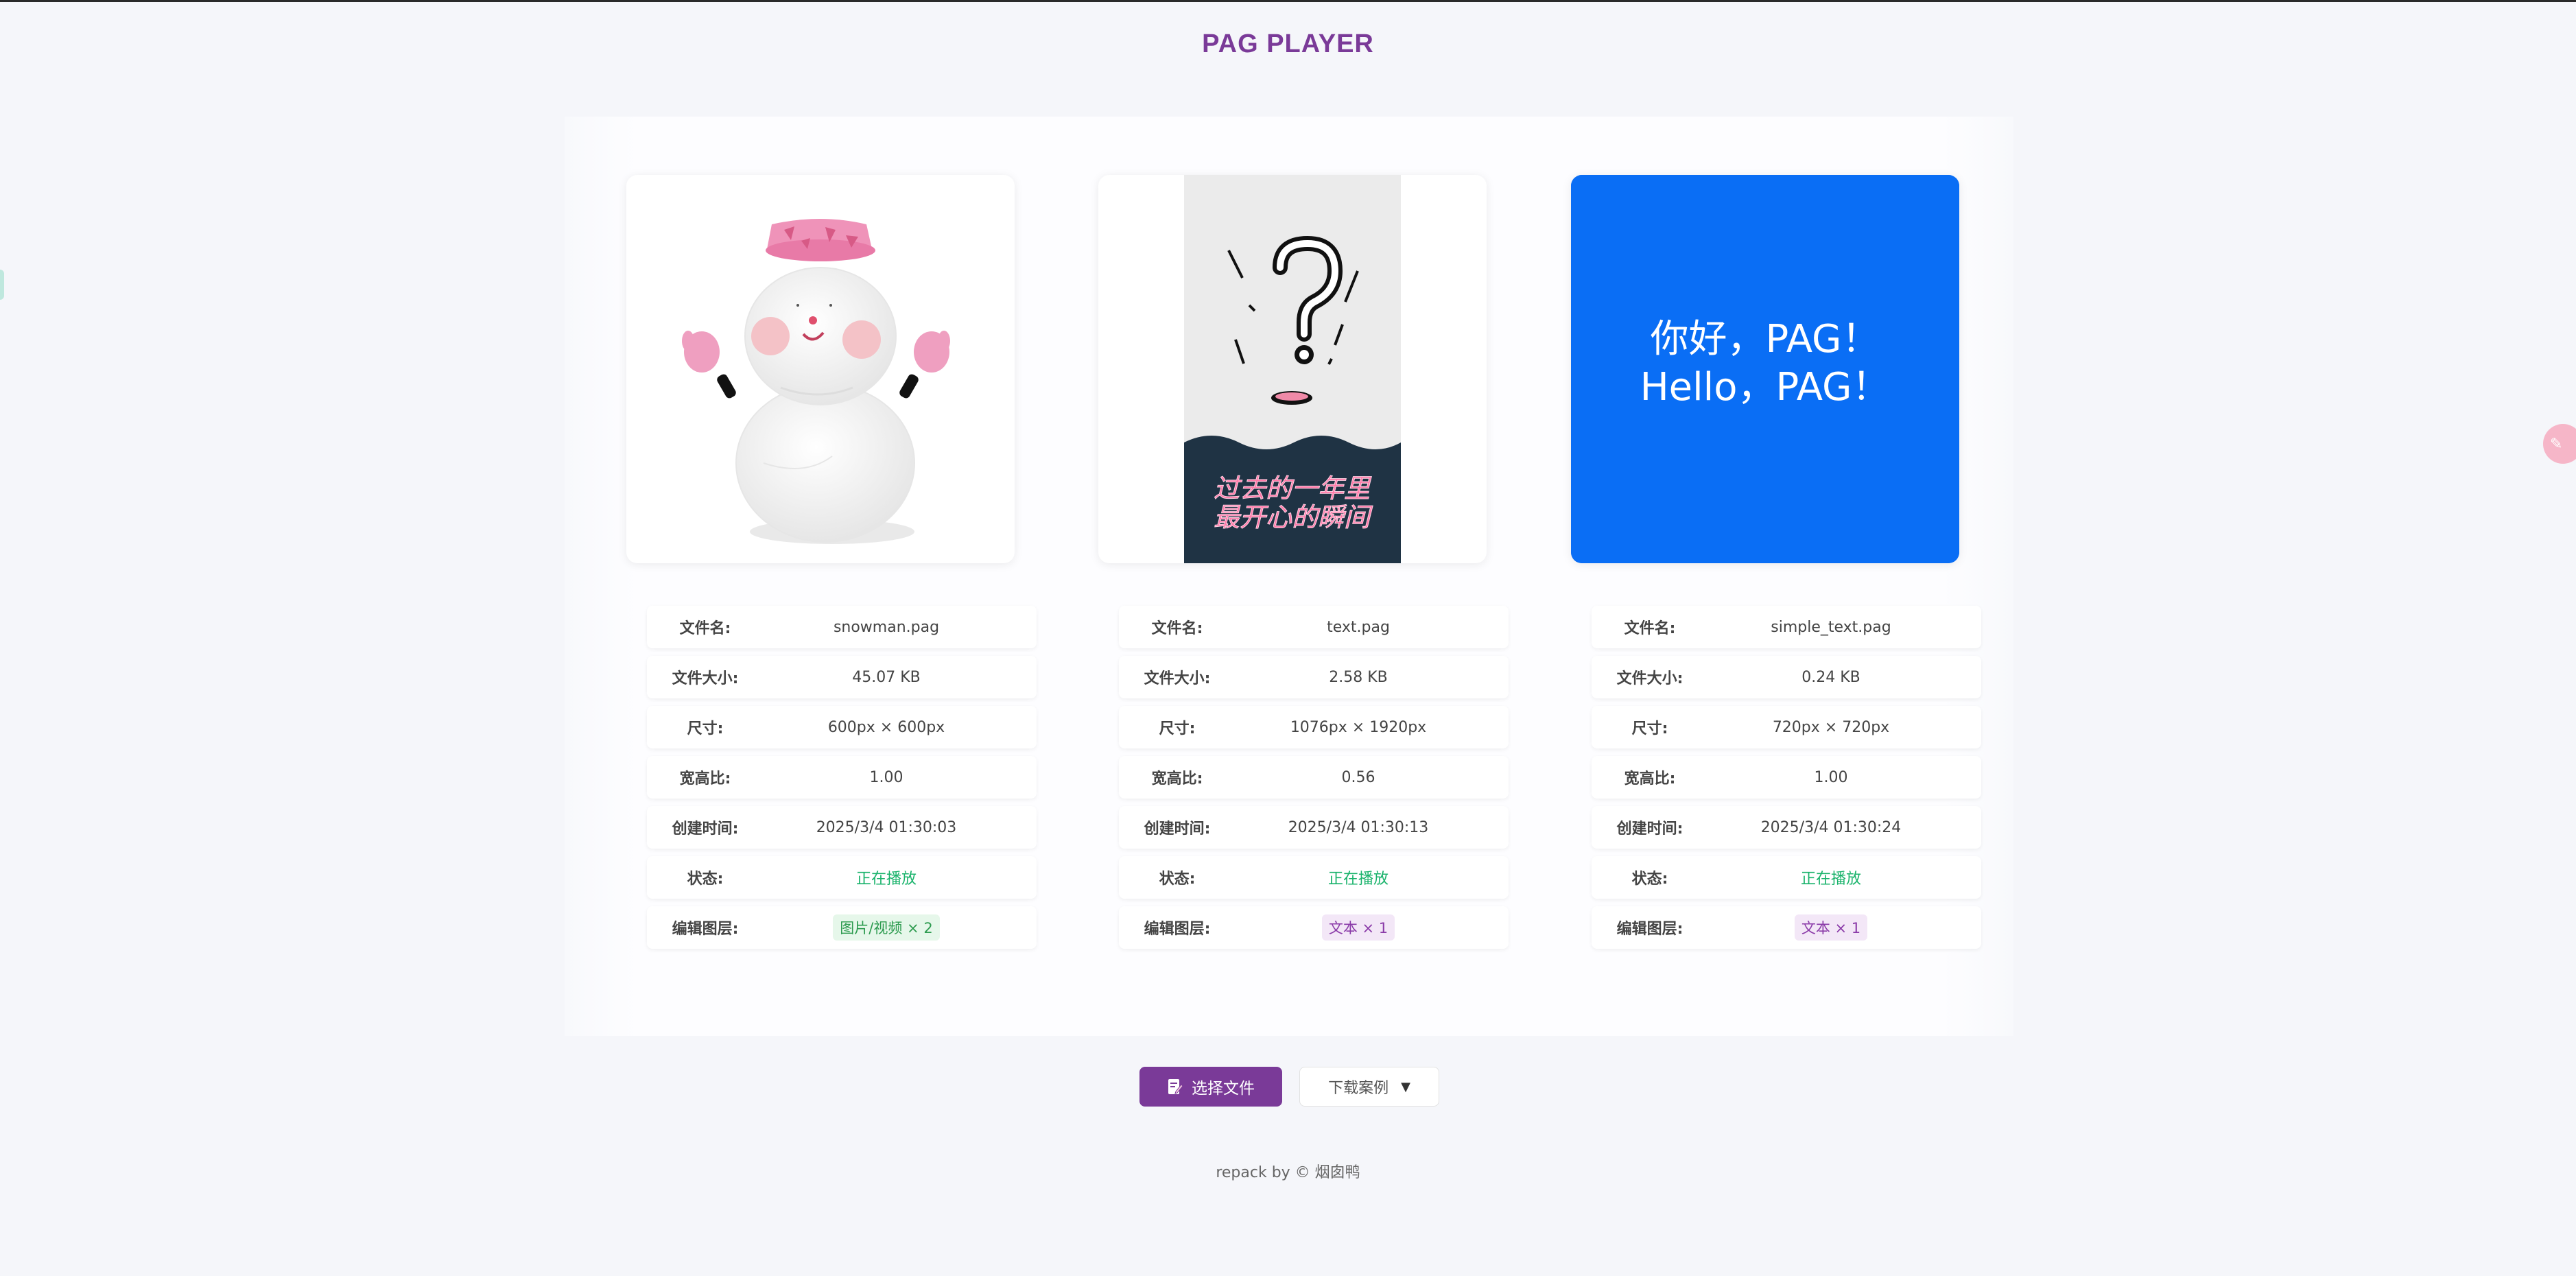  I want to click on info-value: 2.58 KB, so click(1358, 677).